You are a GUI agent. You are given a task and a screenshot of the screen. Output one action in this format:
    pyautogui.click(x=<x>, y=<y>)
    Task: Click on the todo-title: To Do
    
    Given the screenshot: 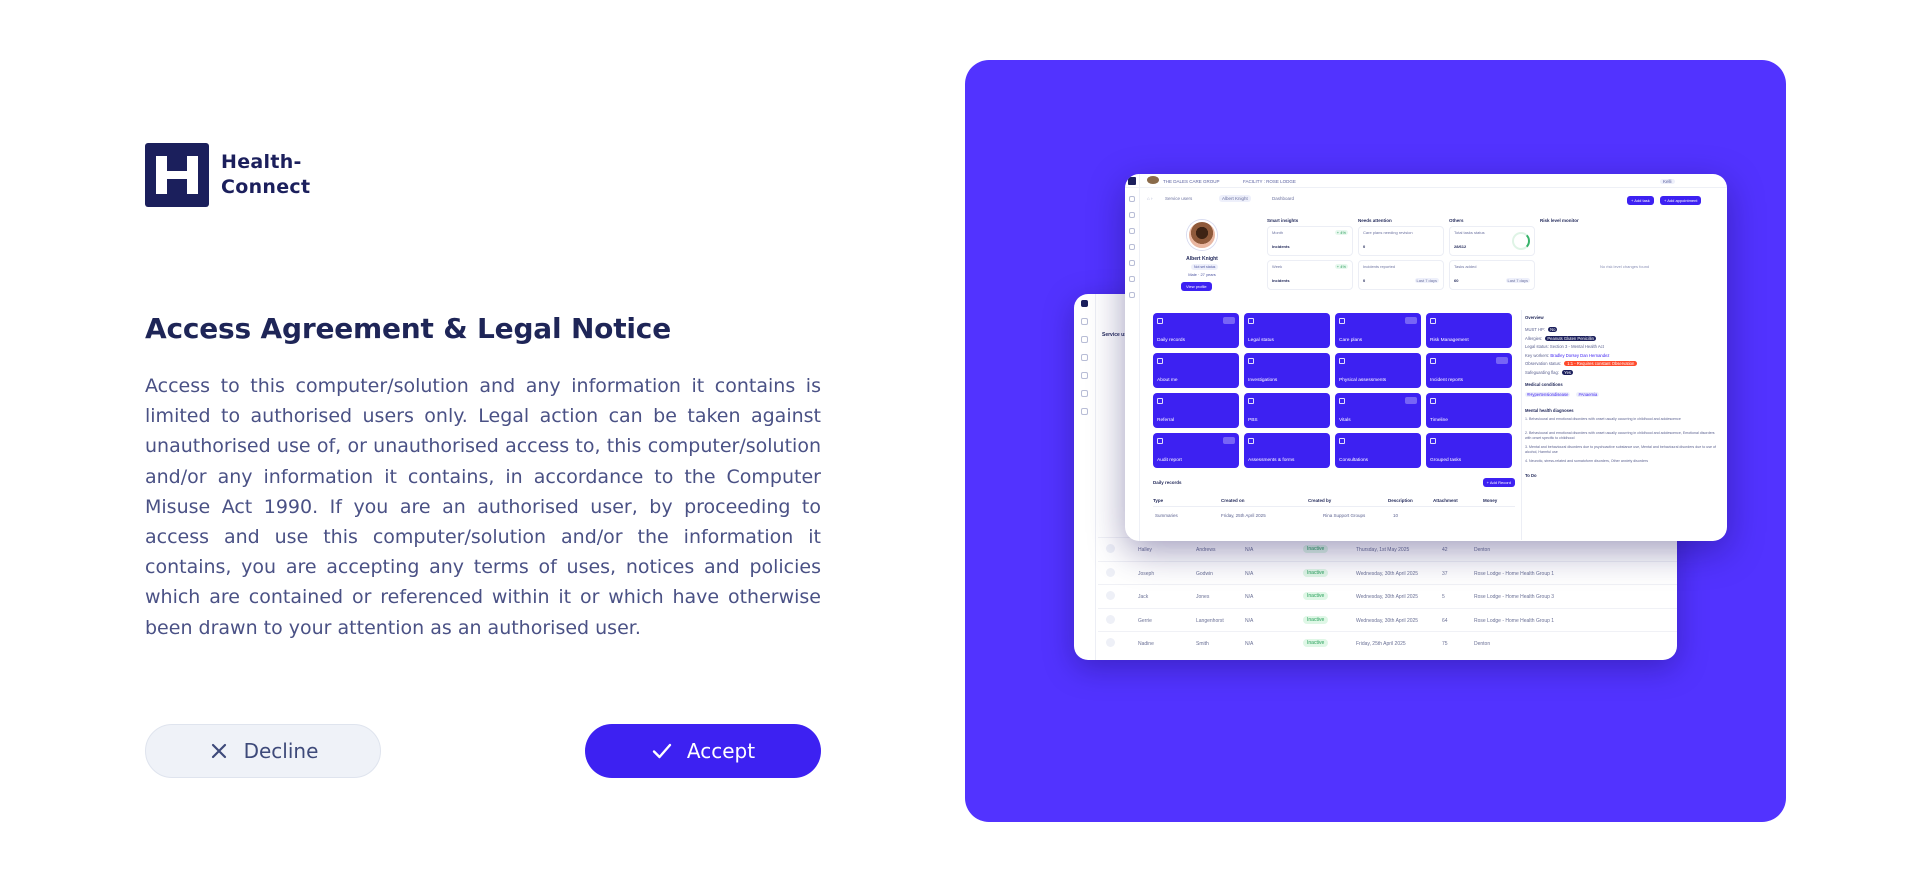 What is the action you would take?
    pyautogui.click(x=1531, y=475)
    